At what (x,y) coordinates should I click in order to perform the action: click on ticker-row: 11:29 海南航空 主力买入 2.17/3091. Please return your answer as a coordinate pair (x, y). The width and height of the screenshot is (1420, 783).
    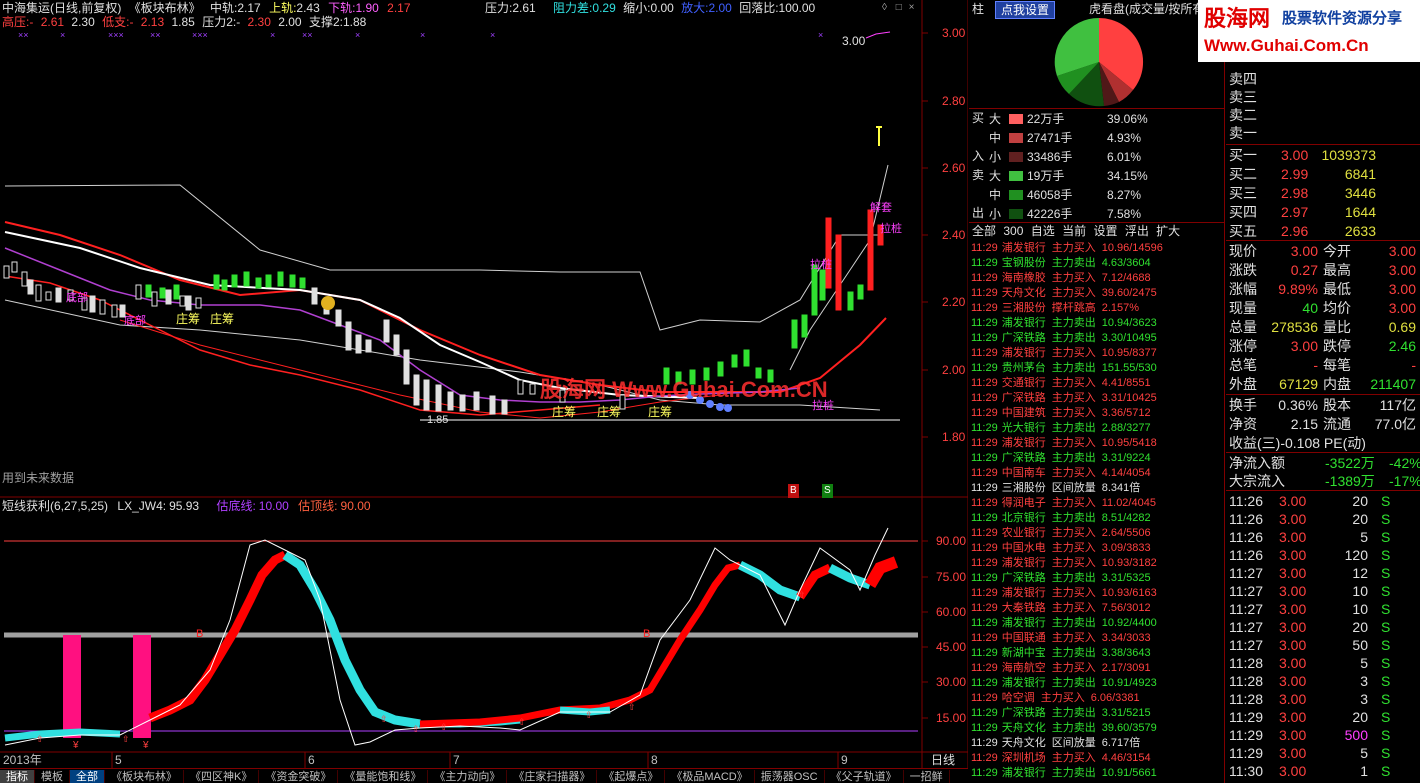
    Looking at the image, I should click on (1061, 668).